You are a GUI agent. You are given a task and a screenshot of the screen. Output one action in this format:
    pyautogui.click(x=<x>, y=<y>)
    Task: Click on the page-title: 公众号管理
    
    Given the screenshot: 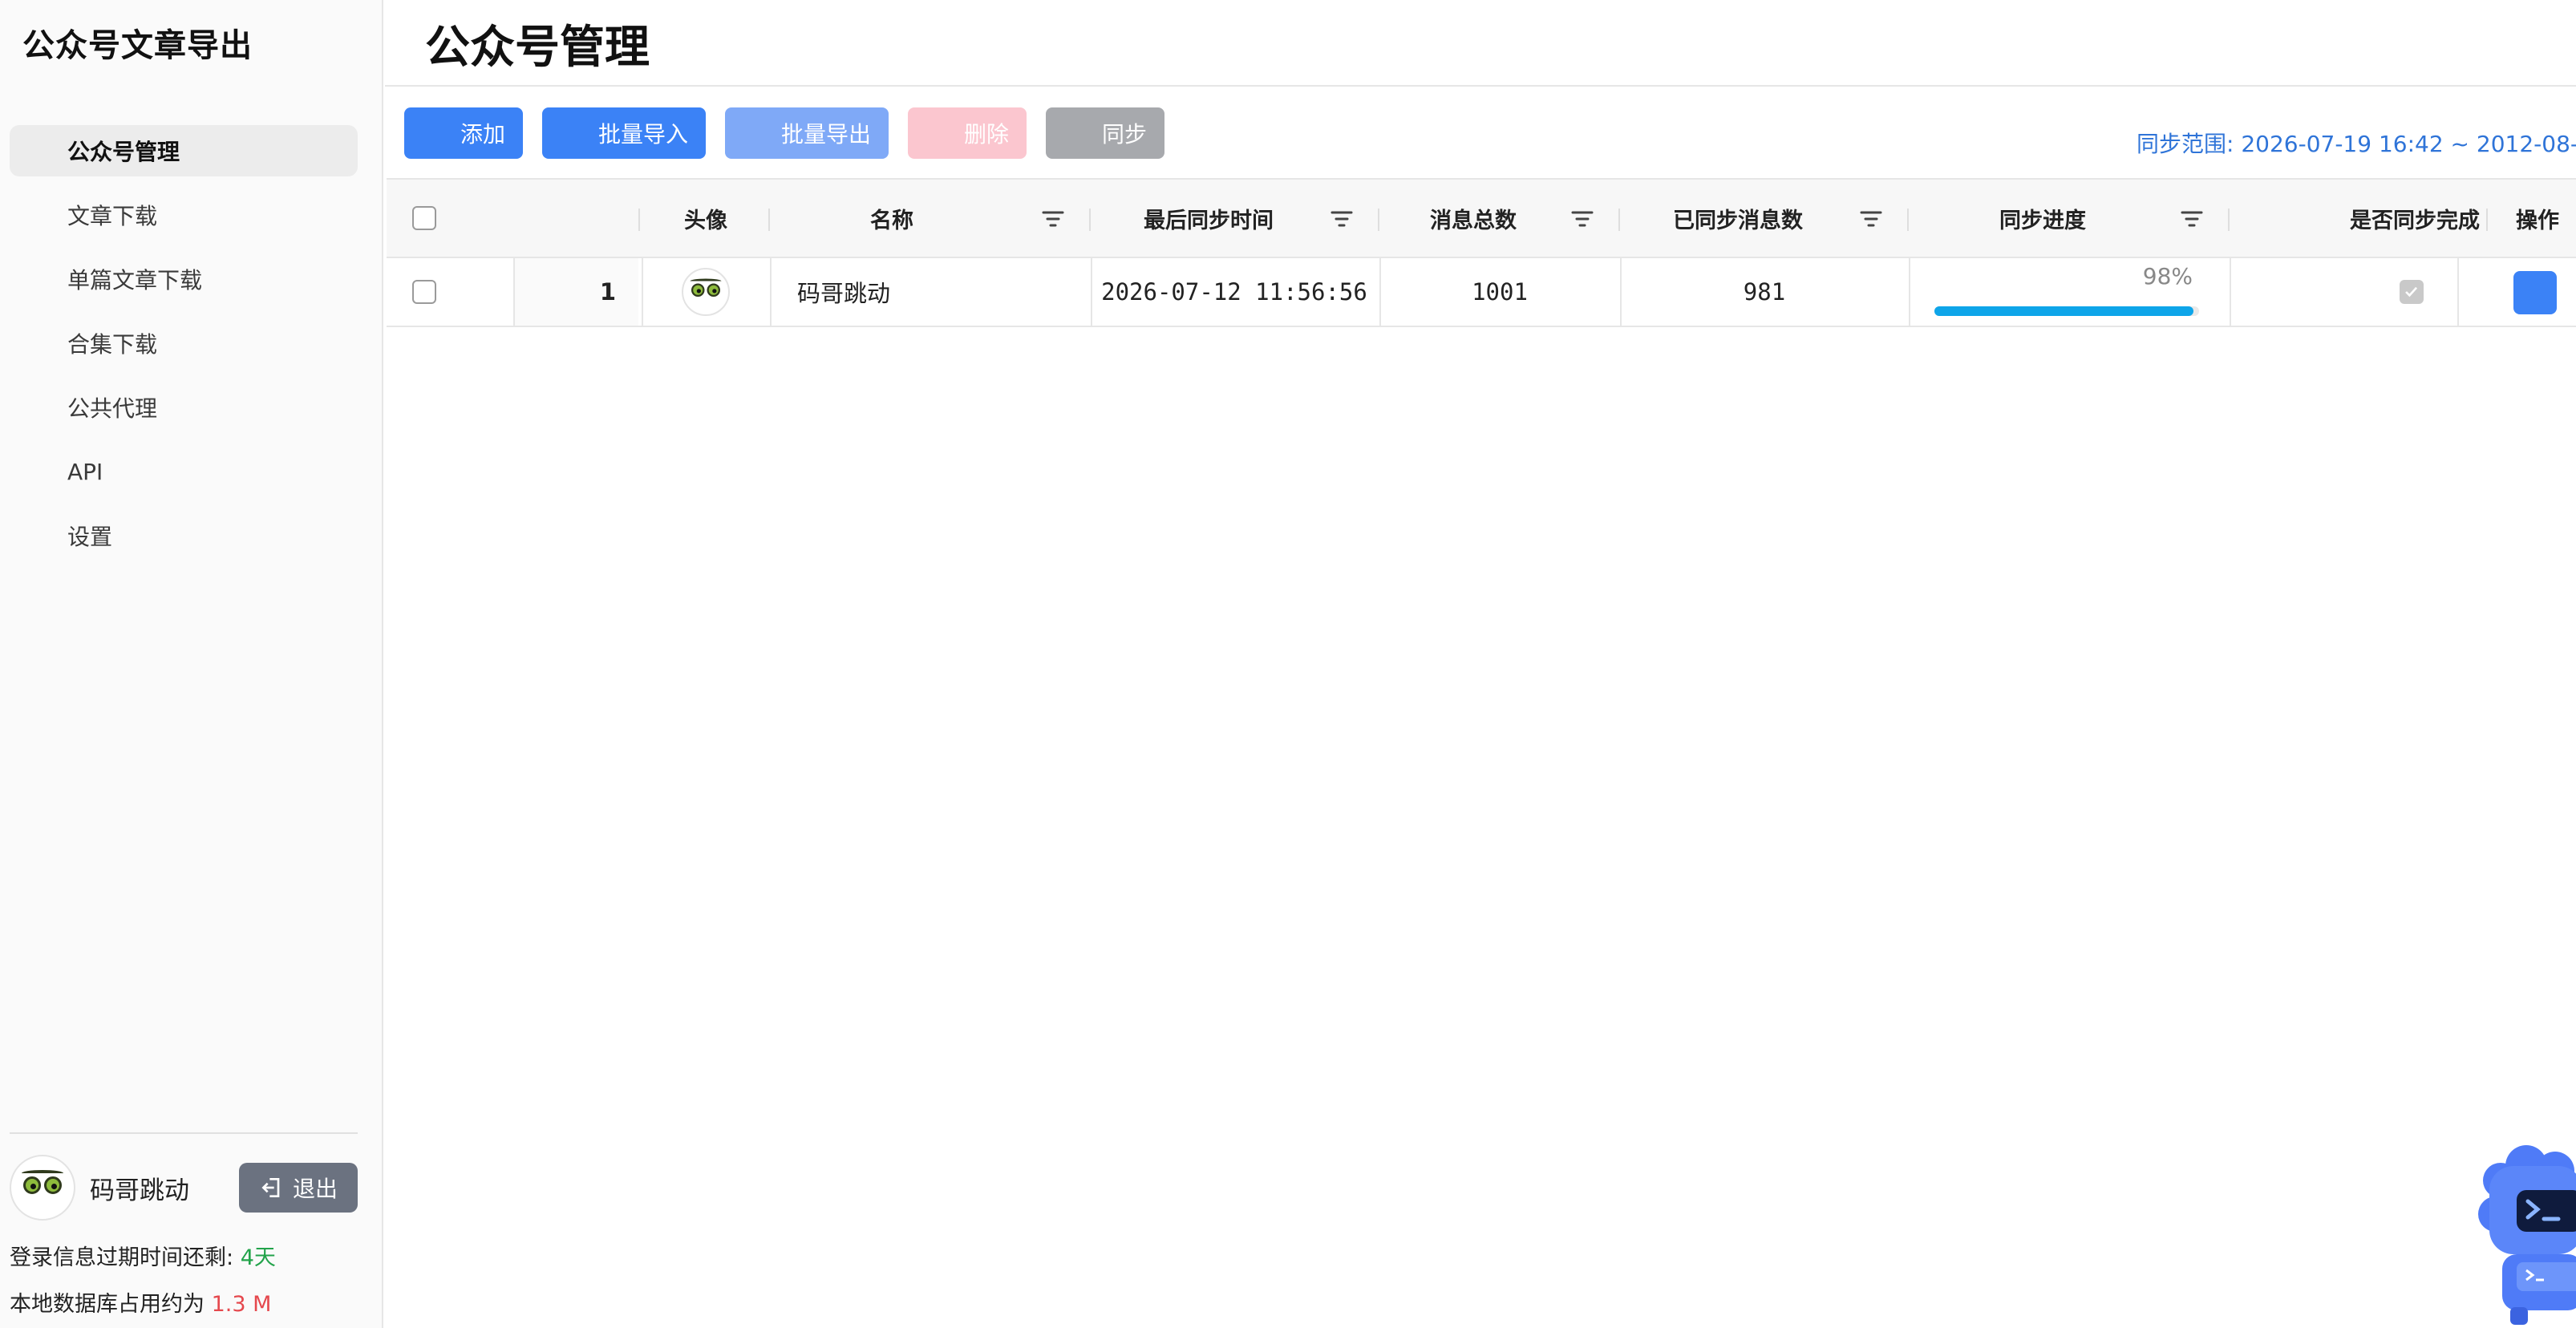 What is the action you would take?
    pyautogui.click(x=537, y=48)
    